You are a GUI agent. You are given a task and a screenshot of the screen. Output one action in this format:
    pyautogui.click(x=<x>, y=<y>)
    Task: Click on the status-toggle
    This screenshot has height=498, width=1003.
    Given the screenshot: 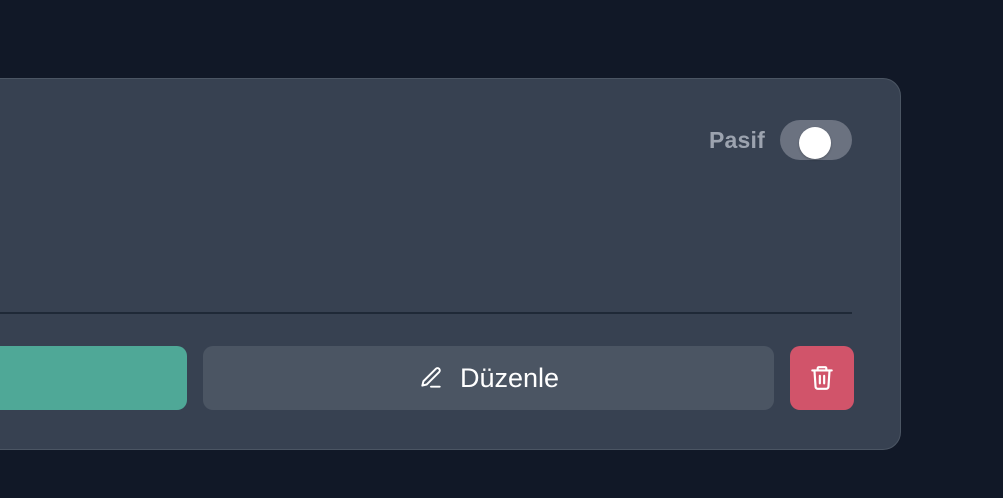 What is the action you would take?
    pyautogui.click(x=816, y=140)
    